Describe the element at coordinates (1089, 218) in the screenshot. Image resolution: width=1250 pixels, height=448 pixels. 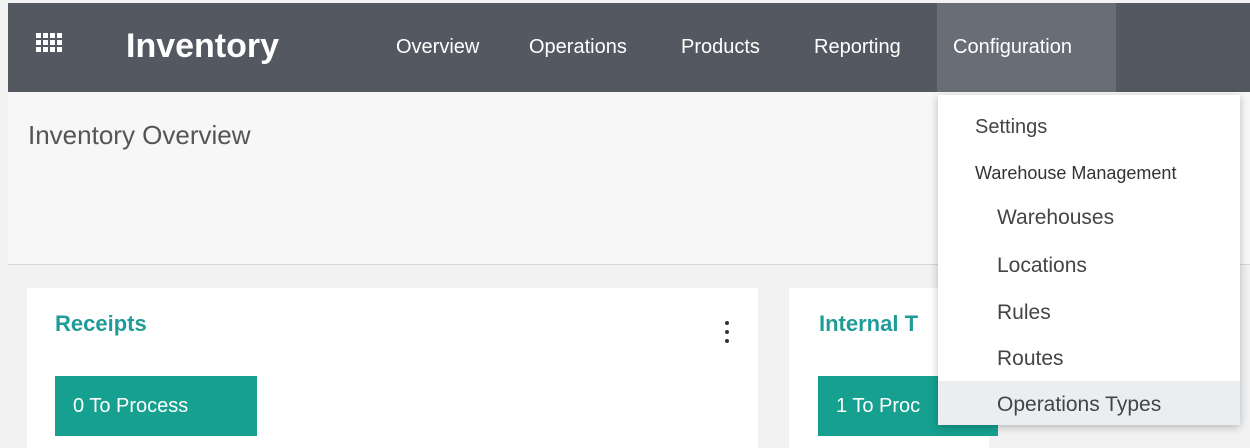
I see `dropdown-item-warehouses: Warehouses` at that location.